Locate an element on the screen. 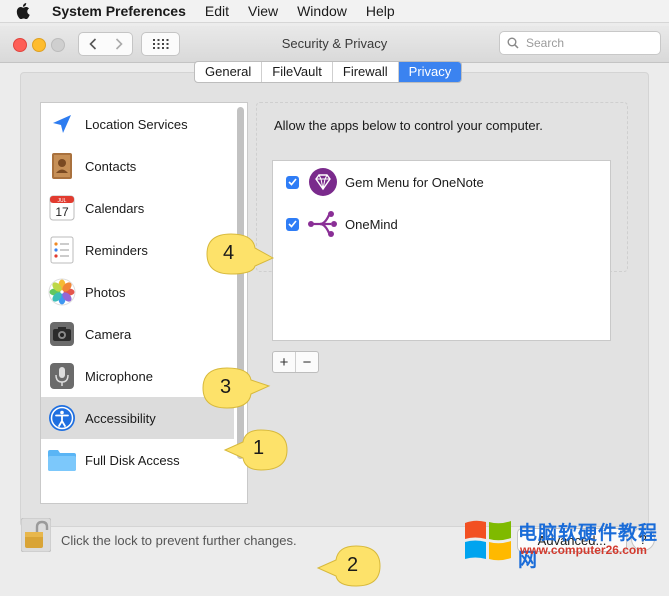 The image size is (669, 596). menu-view: View is located at coordinates (263, 11).